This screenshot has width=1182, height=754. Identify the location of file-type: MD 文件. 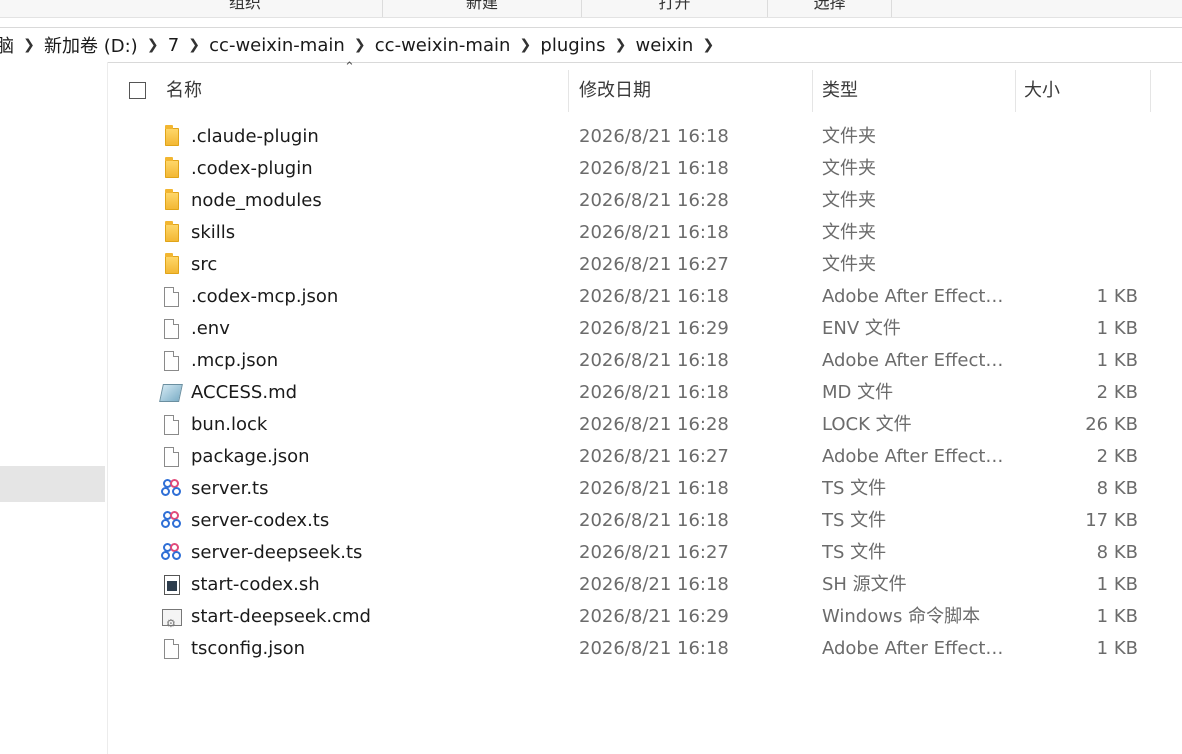
(858, 392).